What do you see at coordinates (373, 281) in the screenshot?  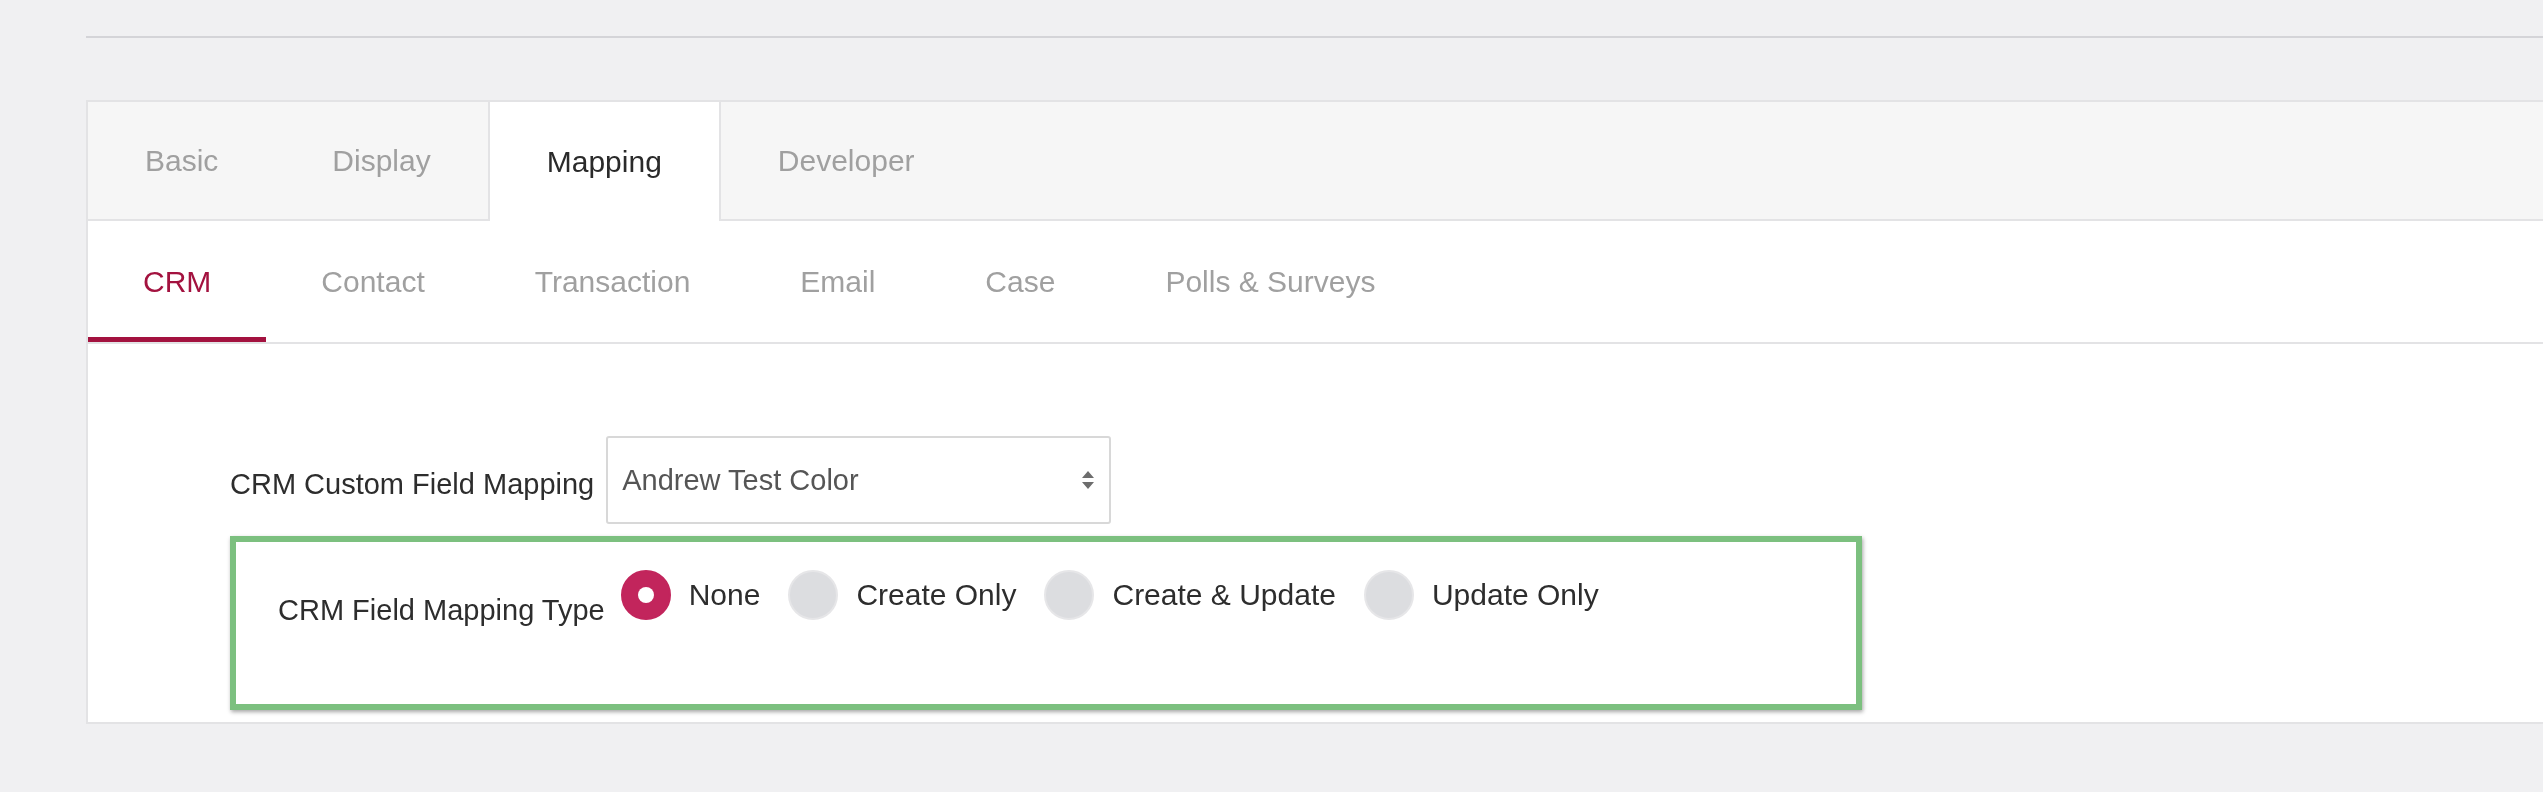 I see `tab: Contact` at bounding box center [373, 281].